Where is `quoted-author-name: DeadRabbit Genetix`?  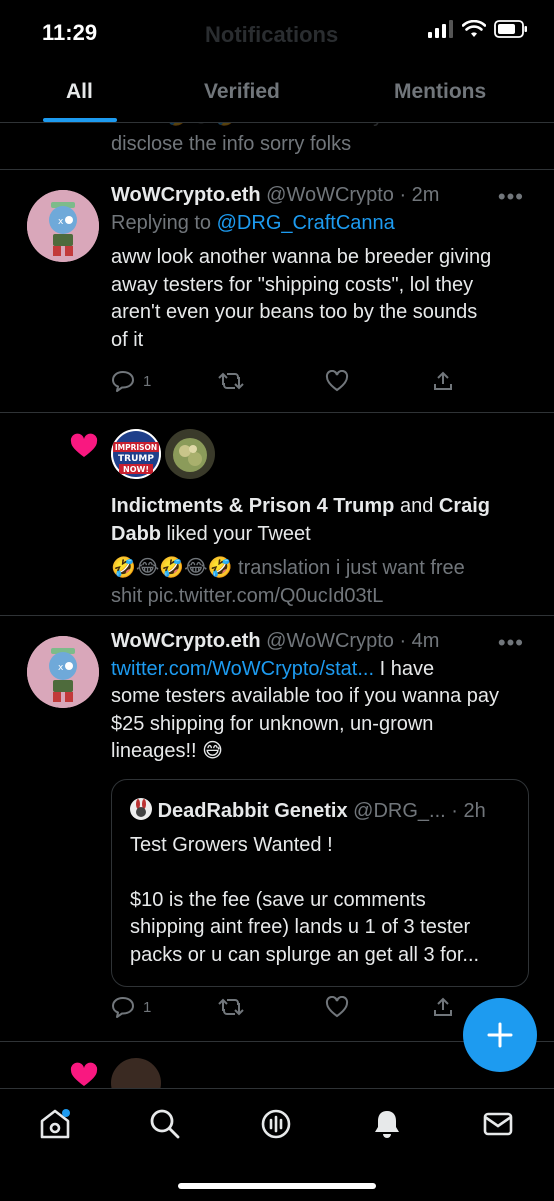
quoted-author-name: DeadRabbit Genetix is located at coordinates (253, 811).